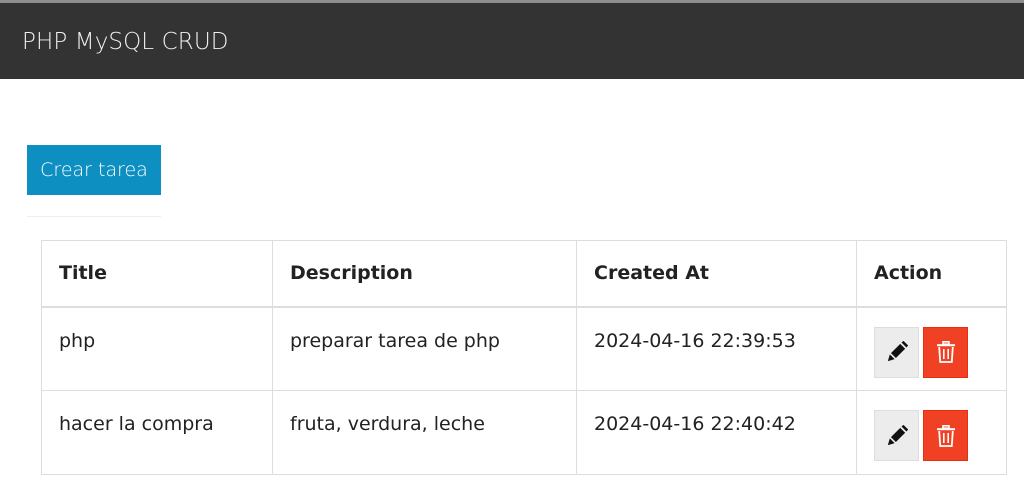 The image size is (1024, 489). I want to click on create-task-button: Crear tarea, so click(94, 170).